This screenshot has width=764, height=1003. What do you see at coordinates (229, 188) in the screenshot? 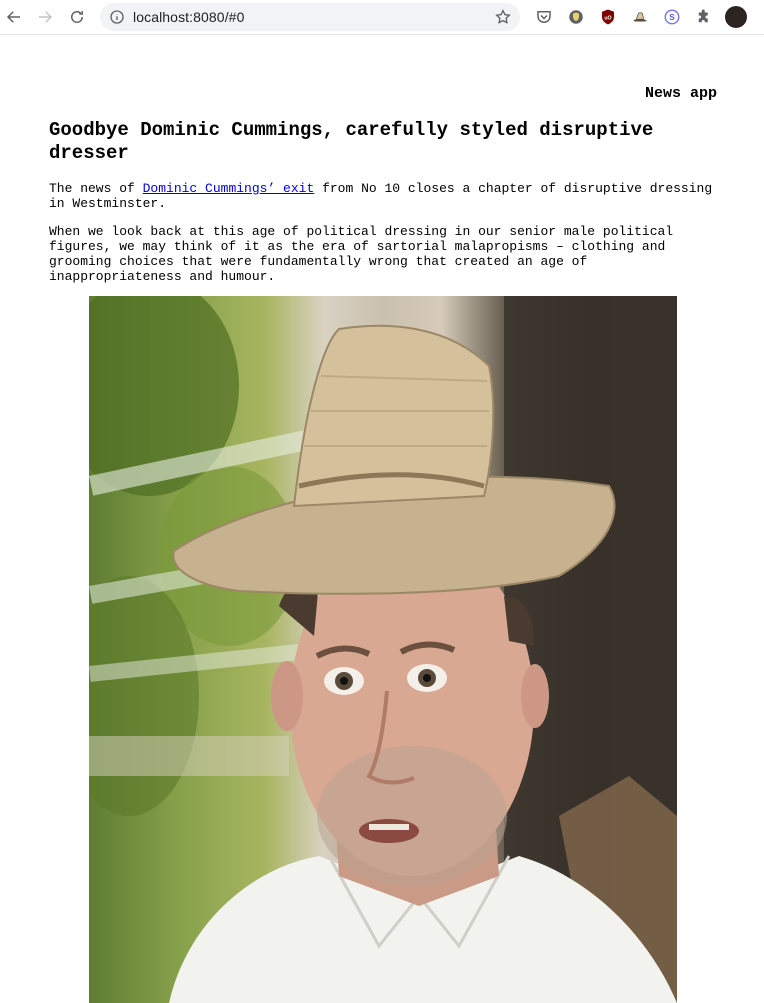
I see `exit-article-link: Dominic Cummings’ exit` at bounding box center [229, 188].